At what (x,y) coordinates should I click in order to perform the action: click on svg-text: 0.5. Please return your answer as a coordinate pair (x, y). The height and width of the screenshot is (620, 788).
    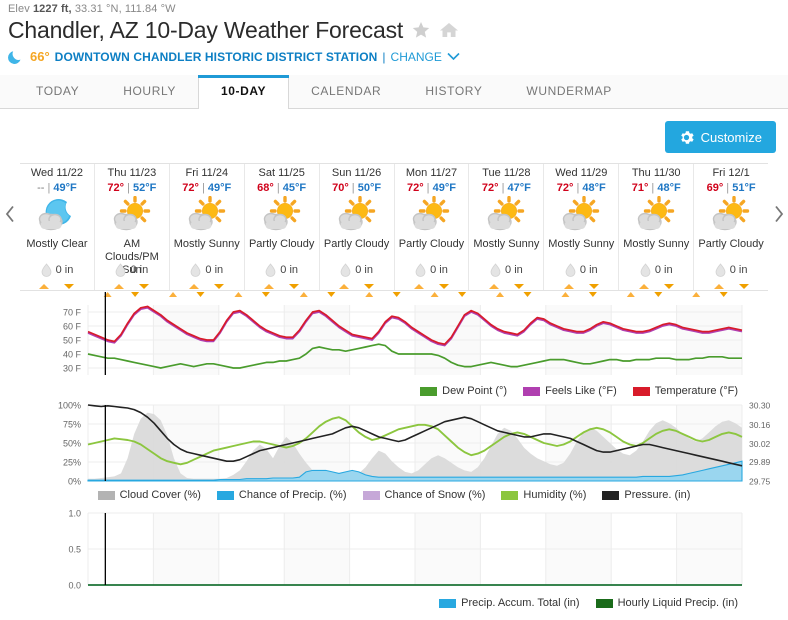
    Looking at the image, I should click on (74, 550).